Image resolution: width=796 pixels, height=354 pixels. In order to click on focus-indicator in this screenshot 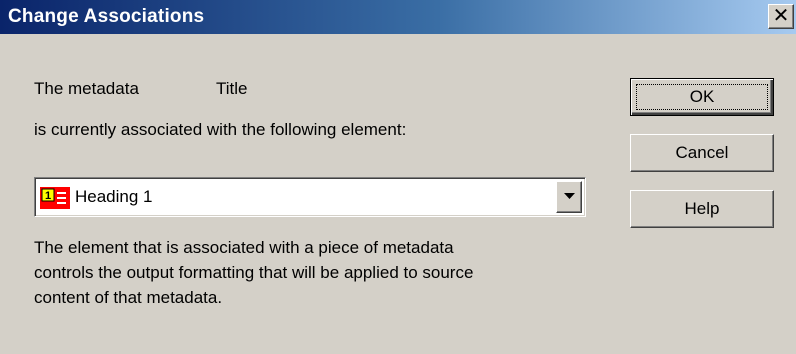, I will do `click(702, 97)`.